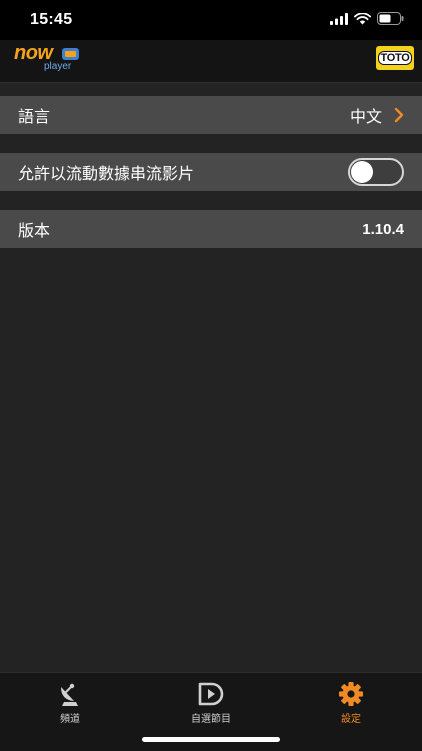  Describe the element at coordinates (351, 694) in the screenshot. I see `gear-icon` at that location.